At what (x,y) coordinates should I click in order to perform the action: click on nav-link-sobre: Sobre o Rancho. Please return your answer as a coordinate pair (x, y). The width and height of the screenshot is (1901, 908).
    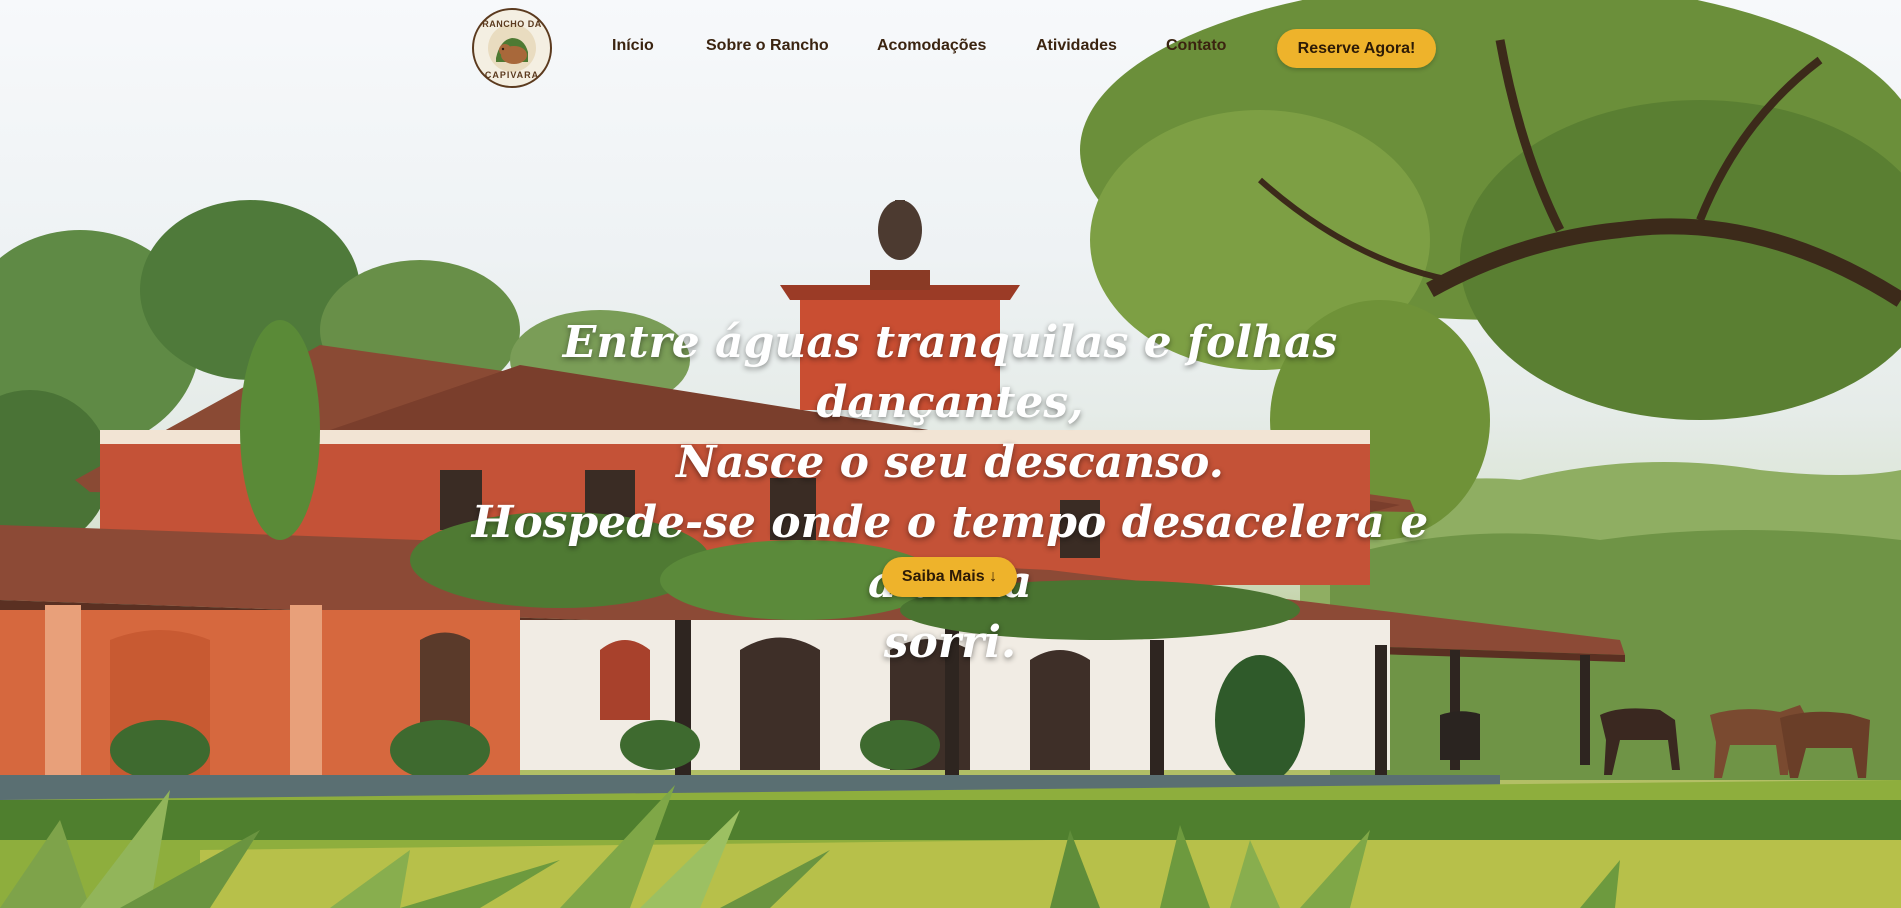
    Looking at the image, I should click on (767, 46).